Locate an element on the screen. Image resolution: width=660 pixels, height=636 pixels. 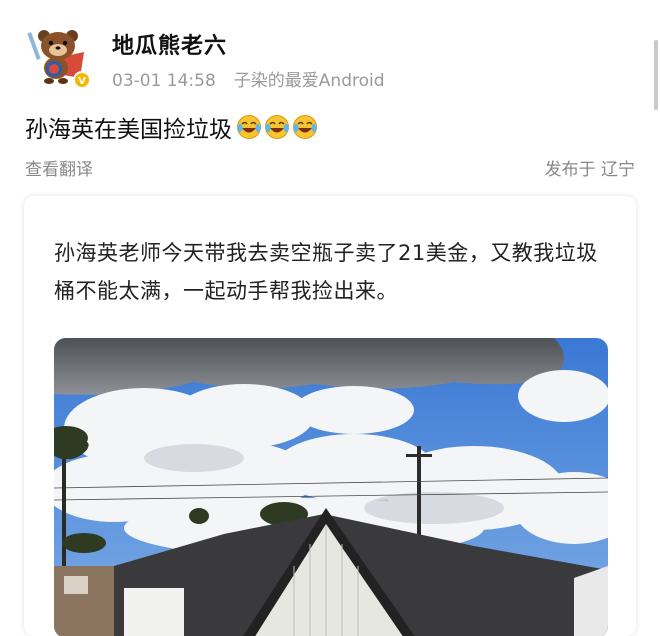
emoji-group is located at coordinates (276, 127).